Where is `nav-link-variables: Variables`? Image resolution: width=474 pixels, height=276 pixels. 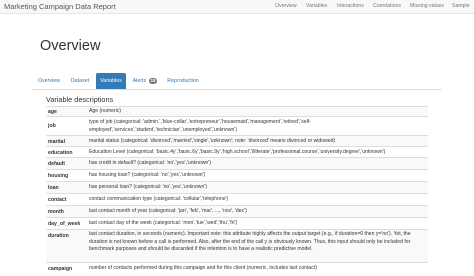 nav-link-variables: Variables is located at coordinates (316, 6).